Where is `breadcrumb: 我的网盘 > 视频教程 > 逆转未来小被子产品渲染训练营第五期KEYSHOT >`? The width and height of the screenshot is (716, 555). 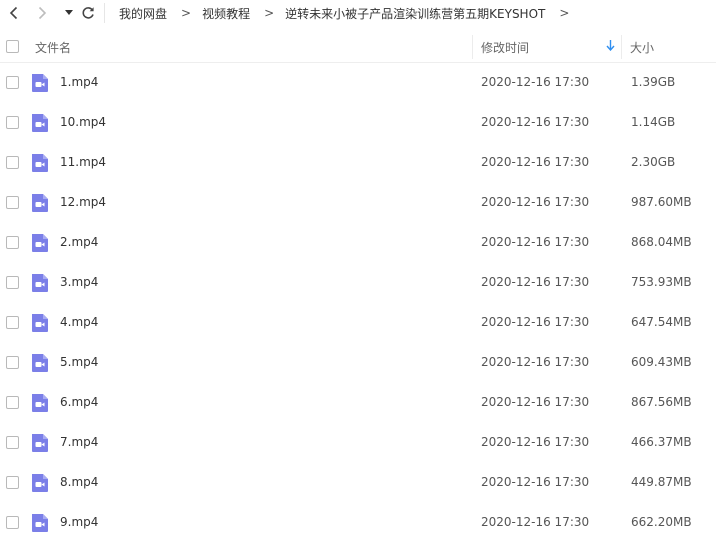
breadcrumb: 我的网盘 > 视频教程 > 逆转未来小被子产品渲染训练营第五期KEYSHOT > is located at coordinates (349, 13).